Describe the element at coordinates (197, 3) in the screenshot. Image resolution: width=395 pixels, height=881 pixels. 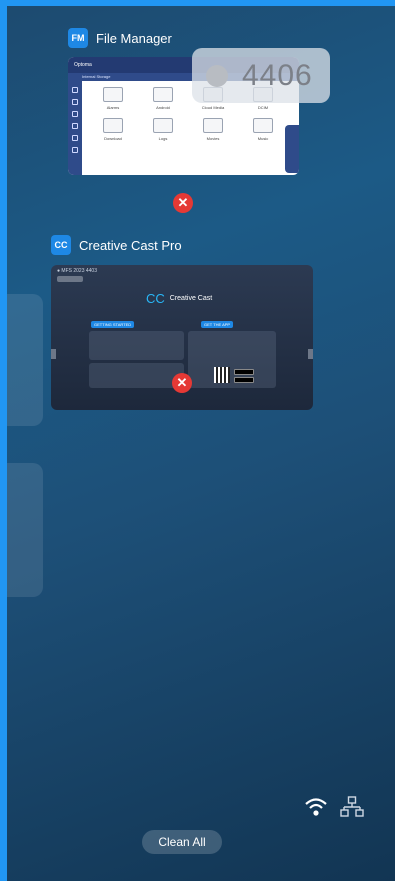
I see `top-accent-bar` at that location.